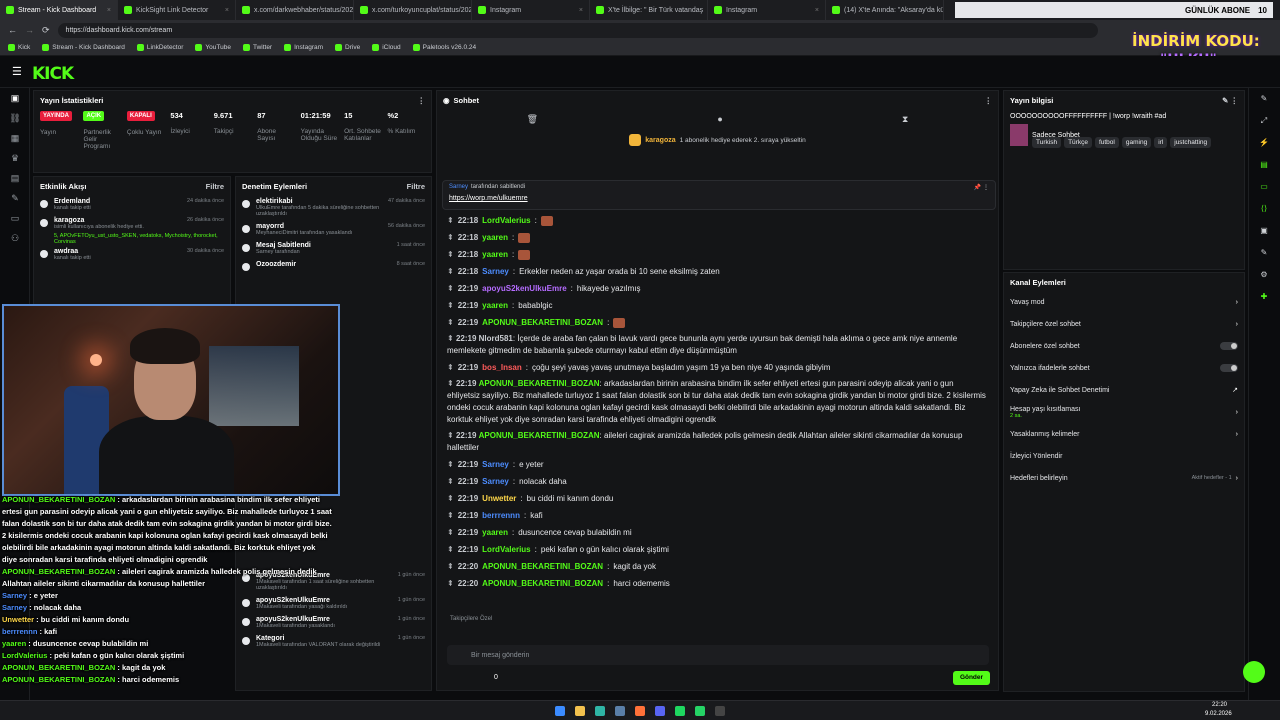 The width and height of the screenshot is (1280, 720). I want to click on edge-icon, so click(600, 710).